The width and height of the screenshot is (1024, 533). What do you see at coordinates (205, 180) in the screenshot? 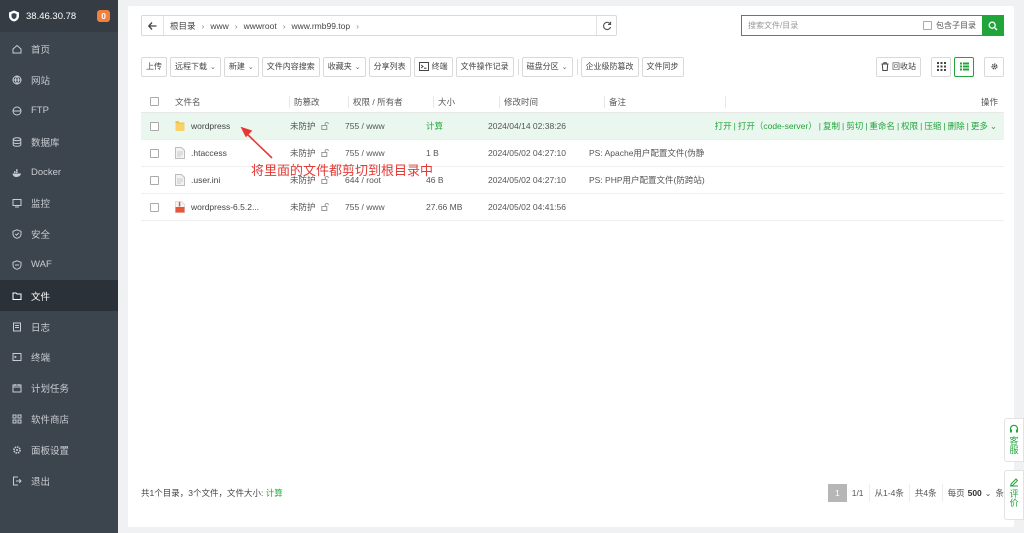
I see `file-name: .user.ini` at bounding box center [205, 180].